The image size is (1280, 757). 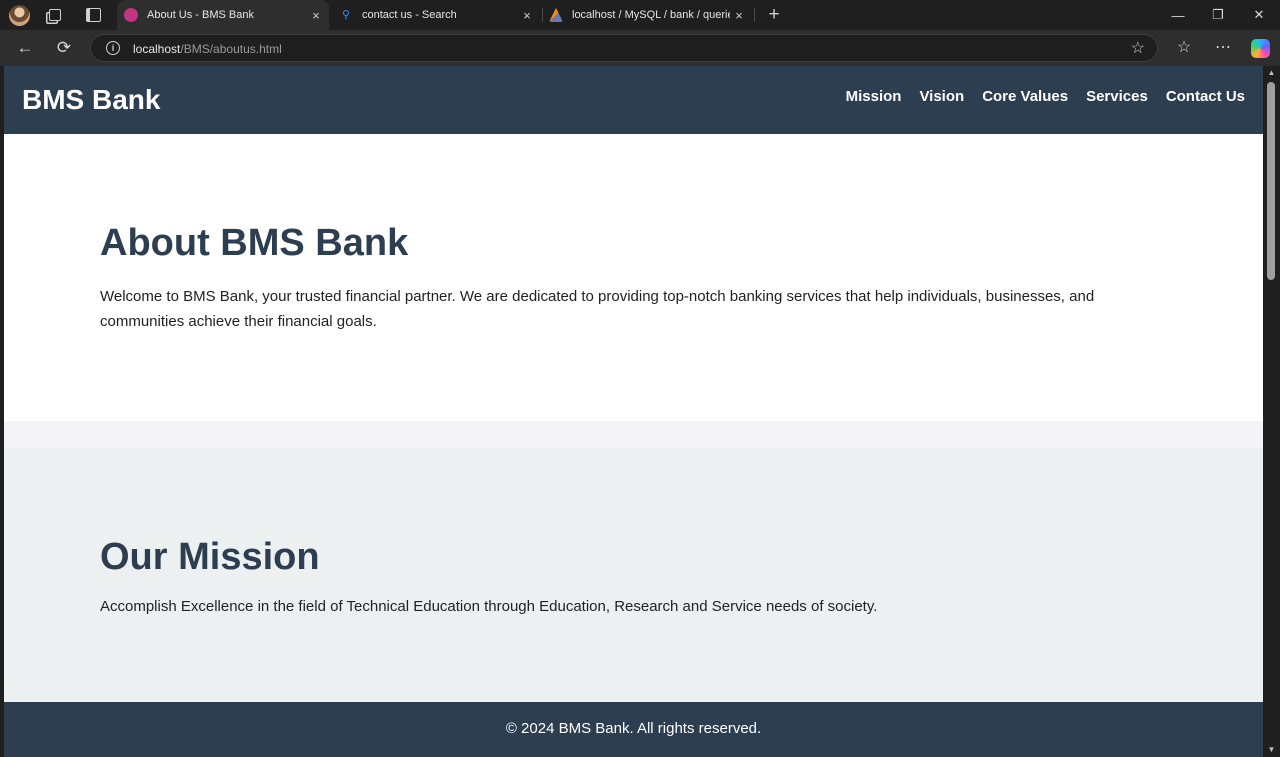 I want to click on url-path: /BMS/aboutus.html, so click(x=231, y=49).